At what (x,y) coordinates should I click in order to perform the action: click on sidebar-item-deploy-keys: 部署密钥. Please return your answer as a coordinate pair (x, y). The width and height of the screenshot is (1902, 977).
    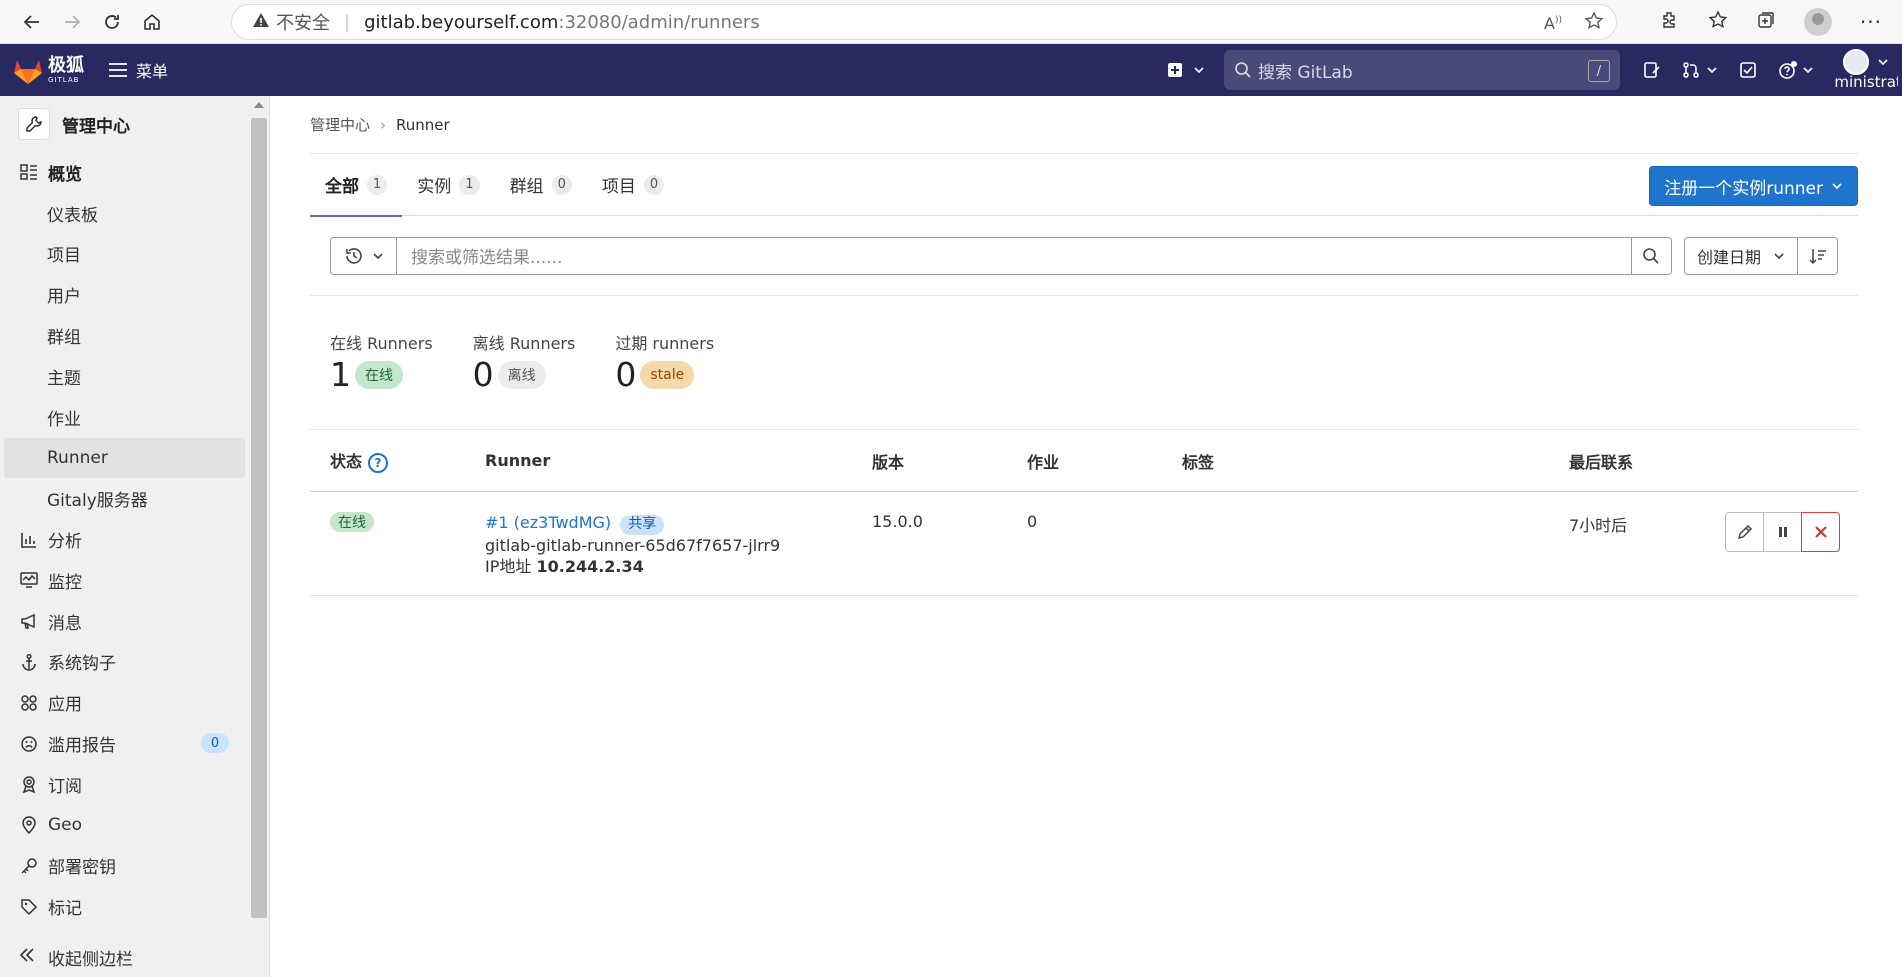
    Looking at the image, I should click on (134, 866).